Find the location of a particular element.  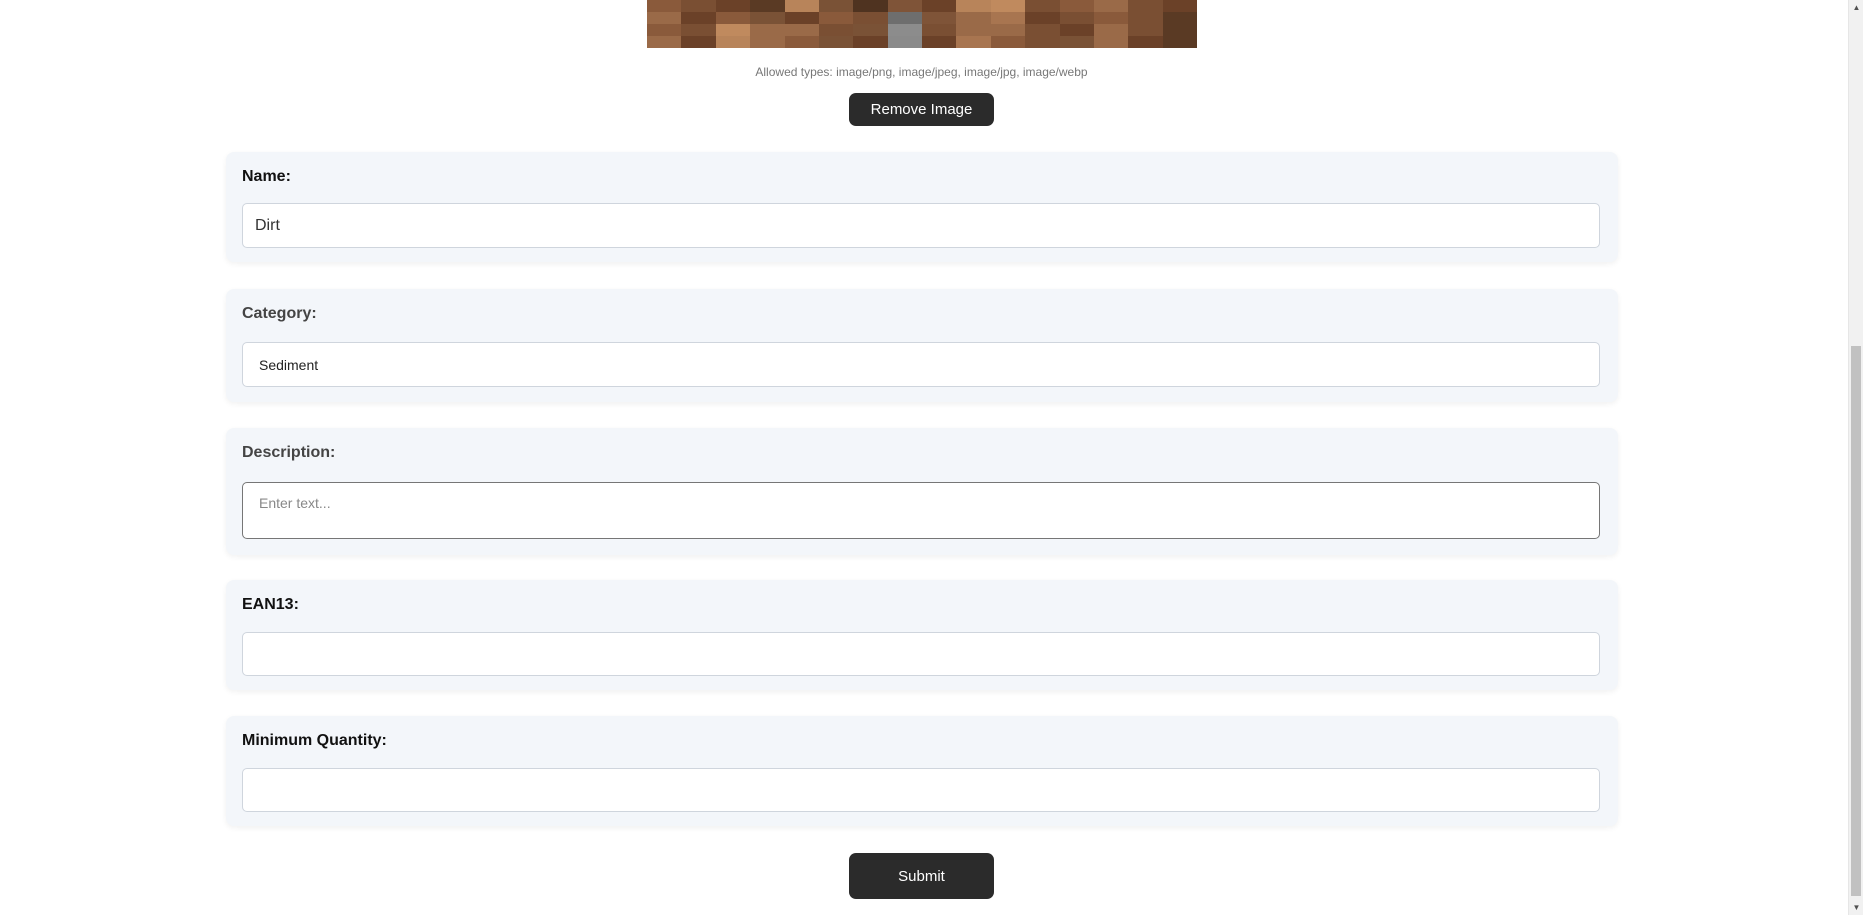

image-preview is located at coordinates (922, 24).